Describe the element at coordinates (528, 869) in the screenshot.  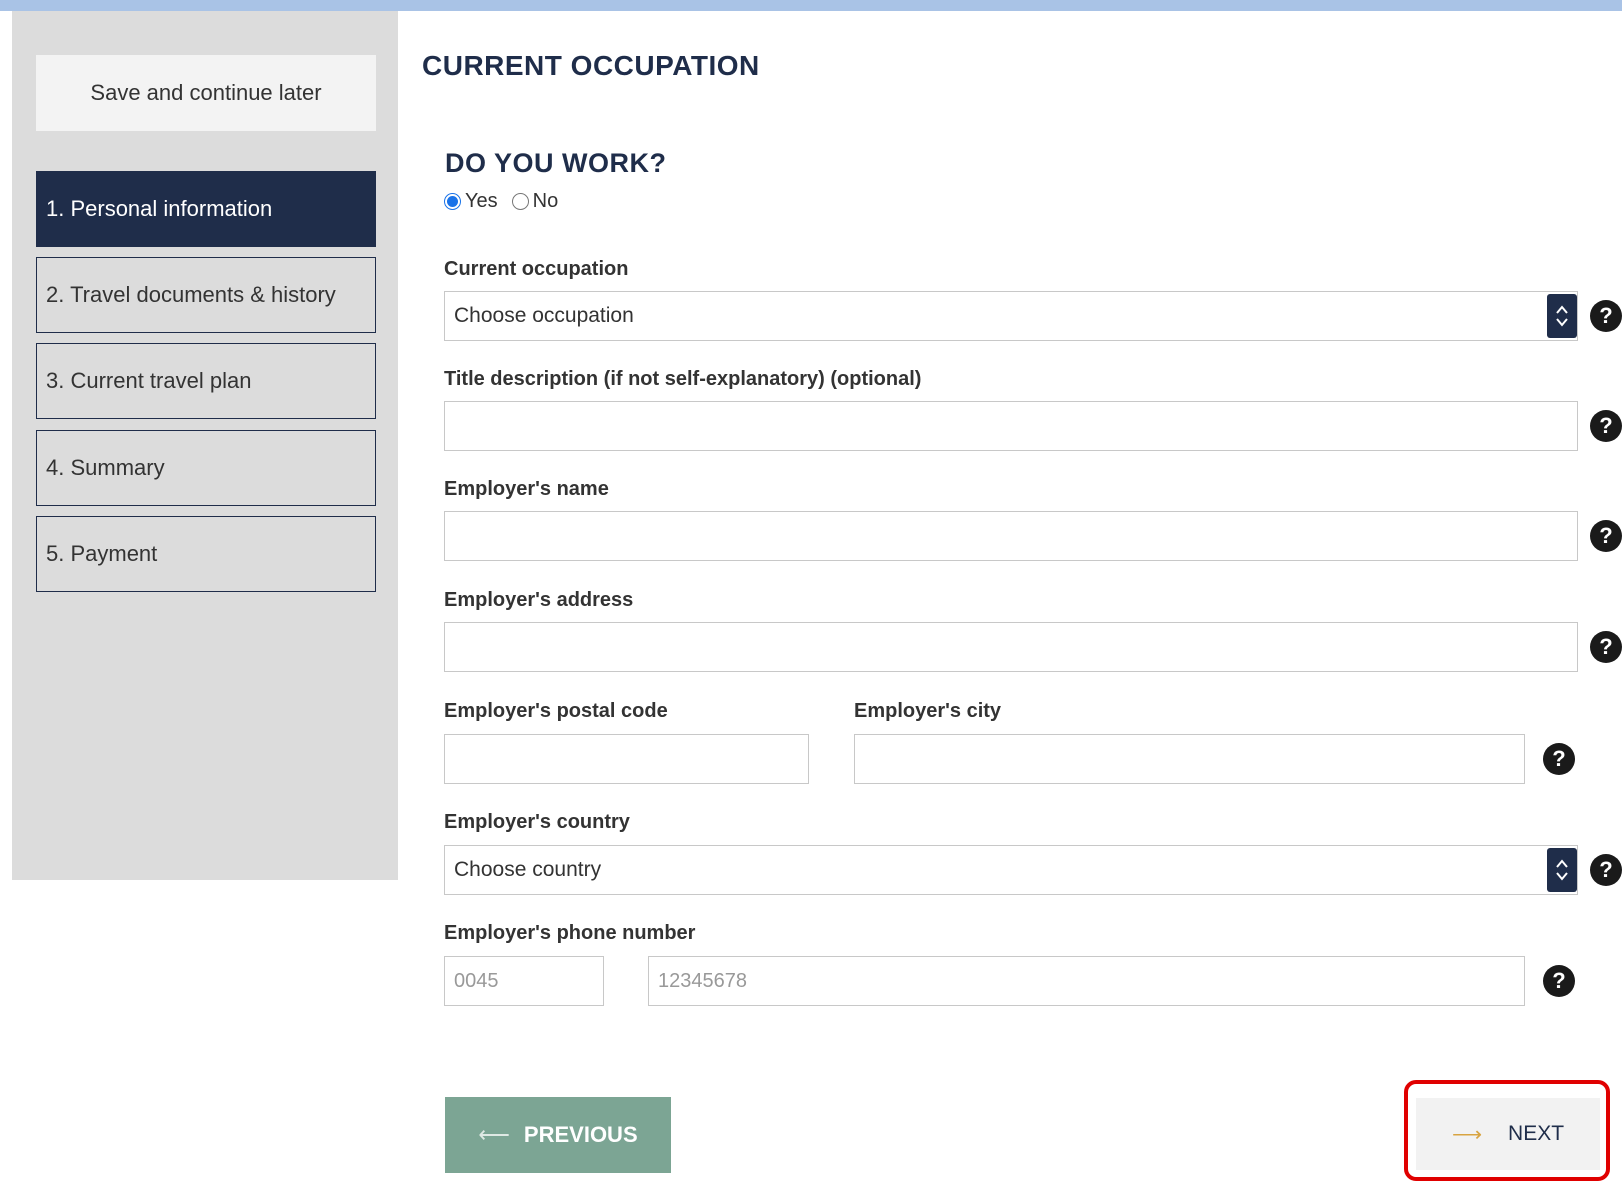
I see `employer-country-select-value: Choose country` at that location.